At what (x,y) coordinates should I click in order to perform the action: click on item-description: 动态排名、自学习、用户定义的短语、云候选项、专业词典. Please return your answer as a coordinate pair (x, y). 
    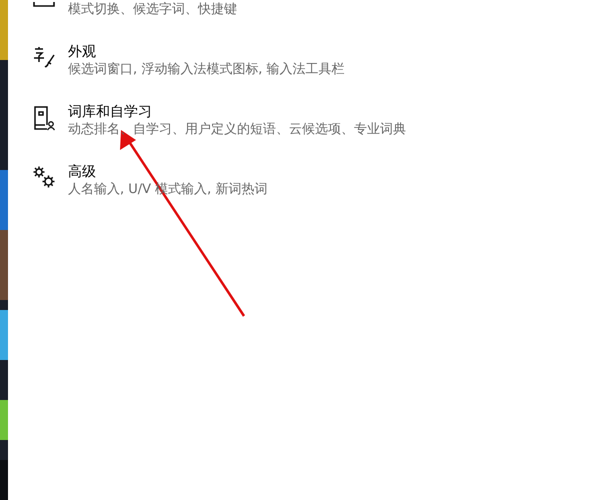
    Looking at the image, I should click on (237, 130).